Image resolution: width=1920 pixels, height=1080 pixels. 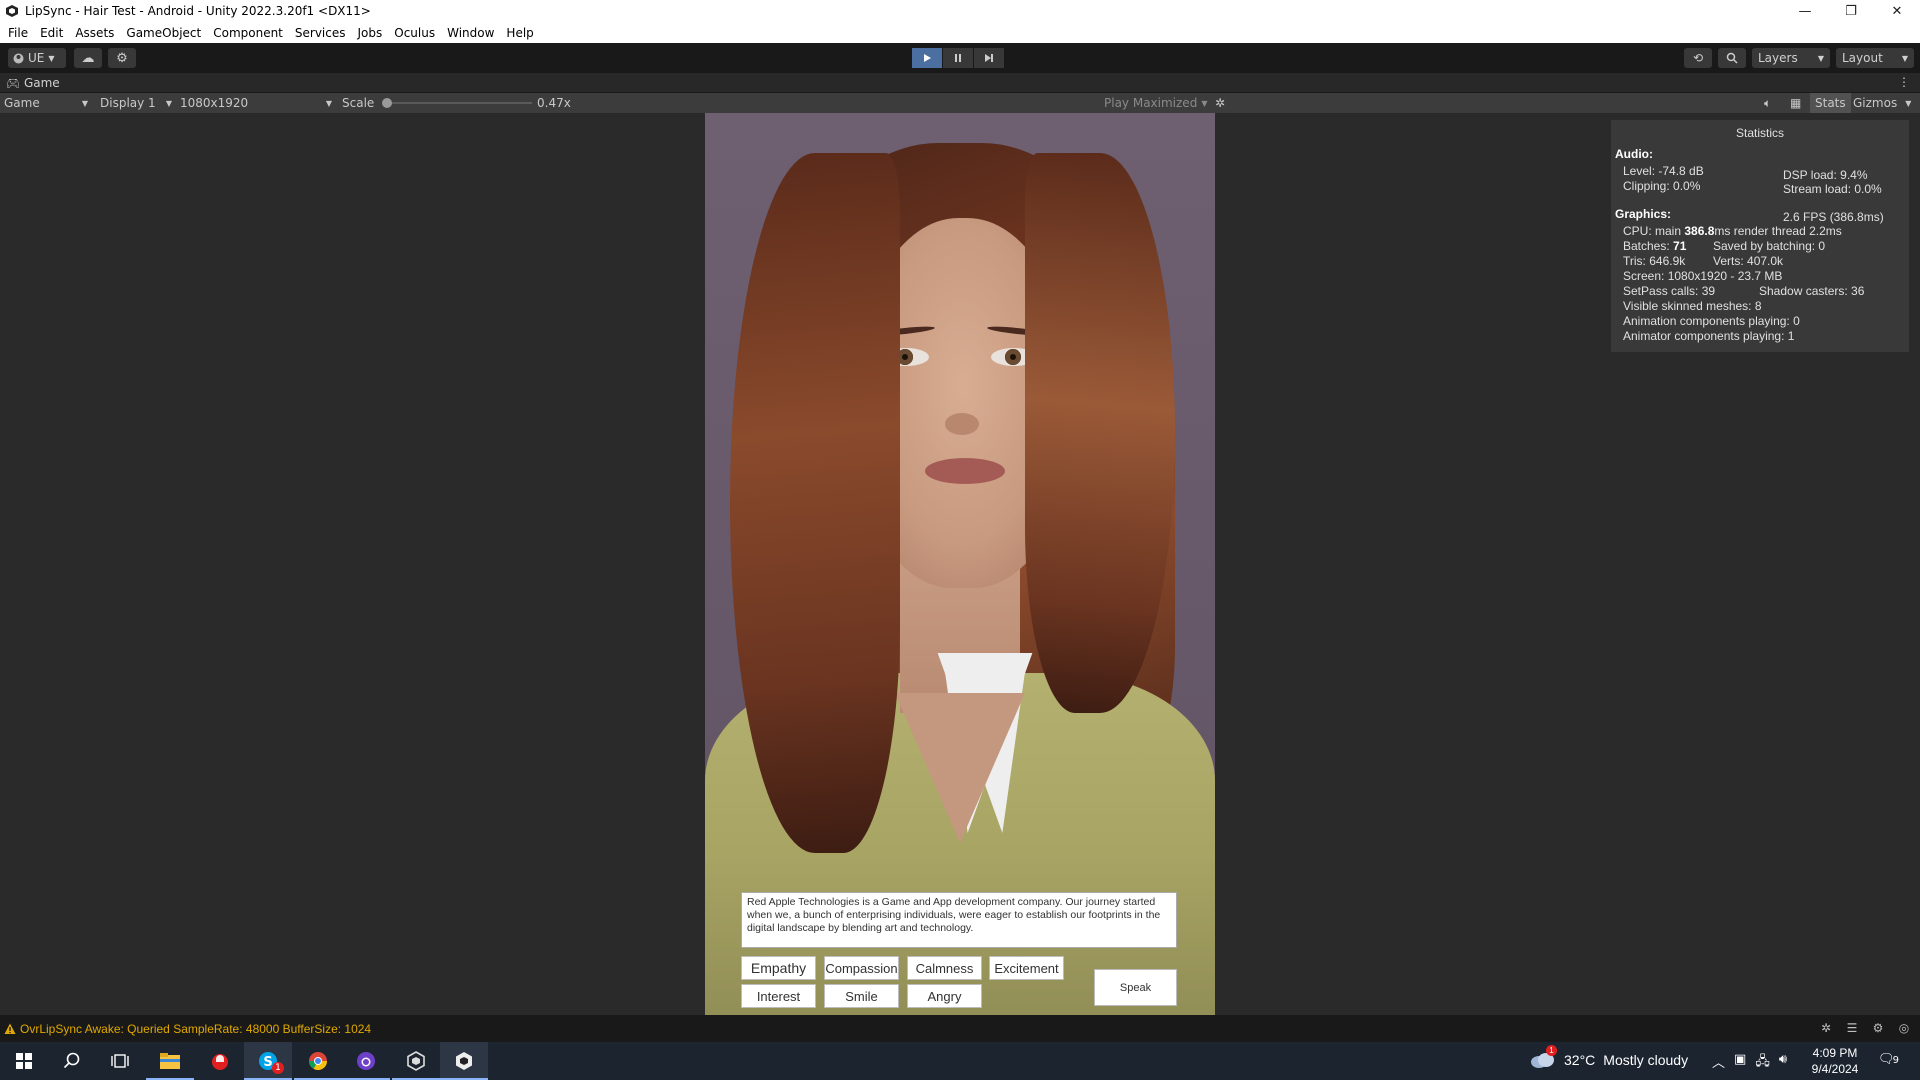 What do you see at coordinates (1709, 336) in the screenshot?
I see `animator-components-readout: Animator components playing: 1` at bounding box center [1709, 336].